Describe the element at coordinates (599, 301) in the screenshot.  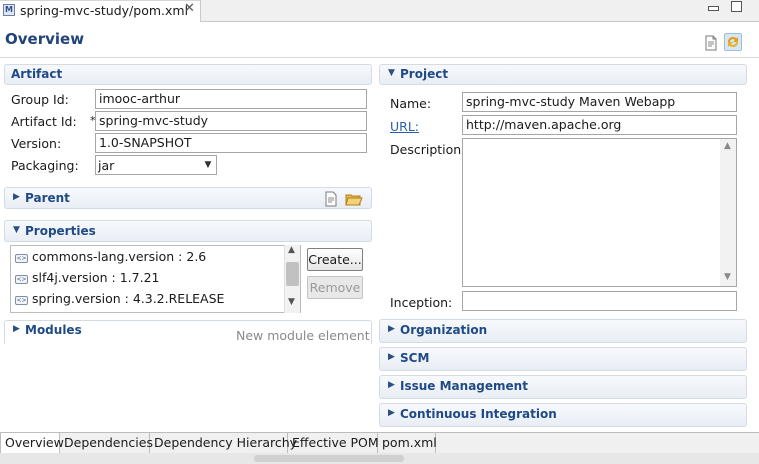
I see `inception-field` at that location.